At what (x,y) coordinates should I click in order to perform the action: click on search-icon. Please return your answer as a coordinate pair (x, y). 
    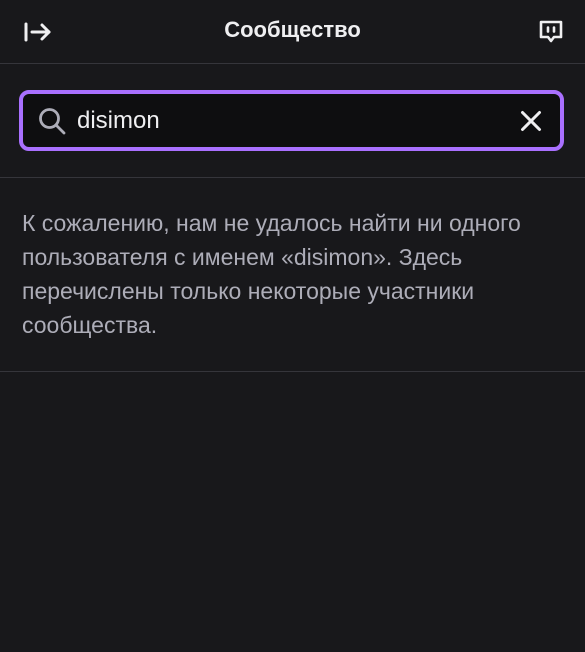
    Looking at the image, I should click on (52, 121).